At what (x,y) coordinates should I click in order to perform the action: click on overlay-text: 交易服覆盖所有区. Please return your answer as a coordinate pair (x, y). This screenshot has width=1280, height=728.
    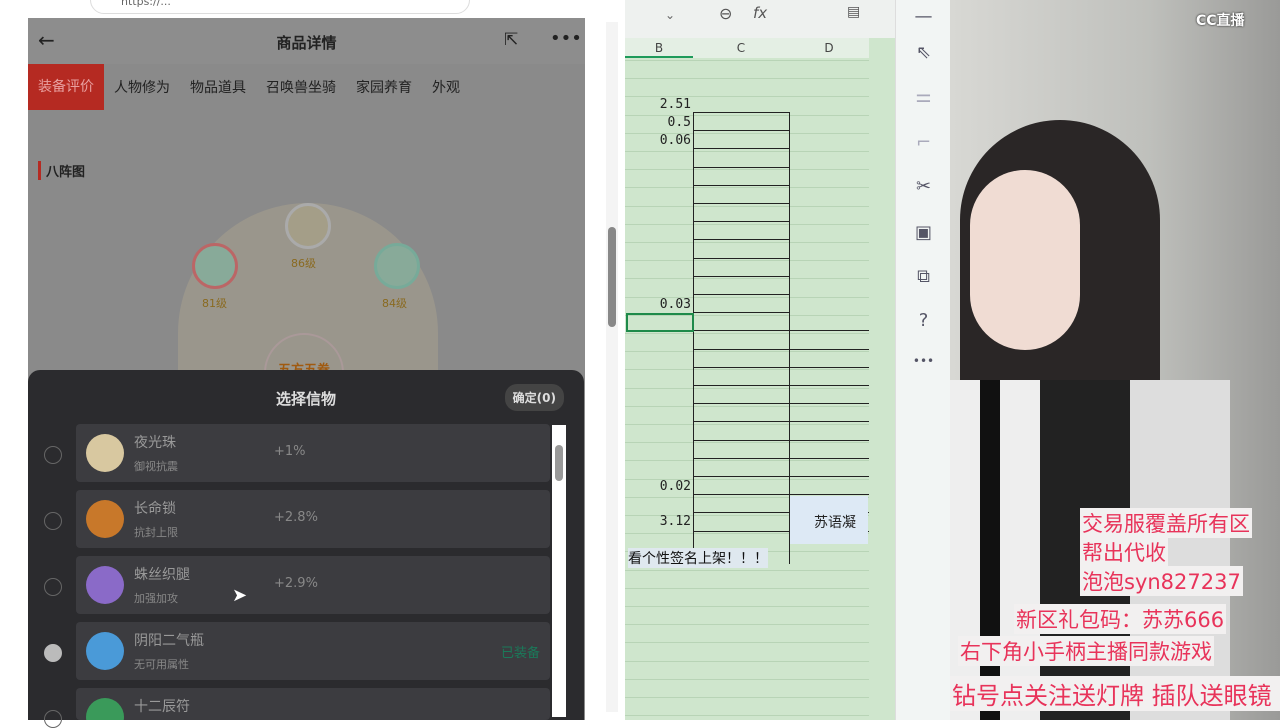
    Looking at the image, I should click on (1166, 523).